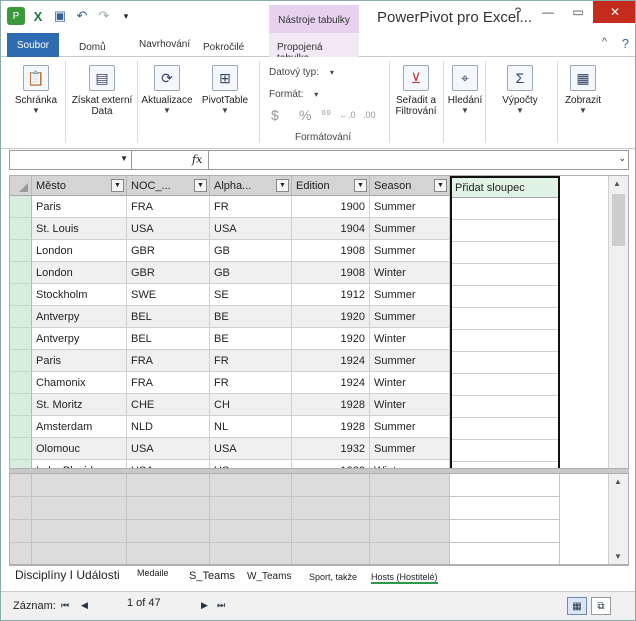 The width and height of the screenshot is (636, 621). Describe the element at coordinates (410, 186) in the screenshot. I see `column-header: Season ▼` at that location.